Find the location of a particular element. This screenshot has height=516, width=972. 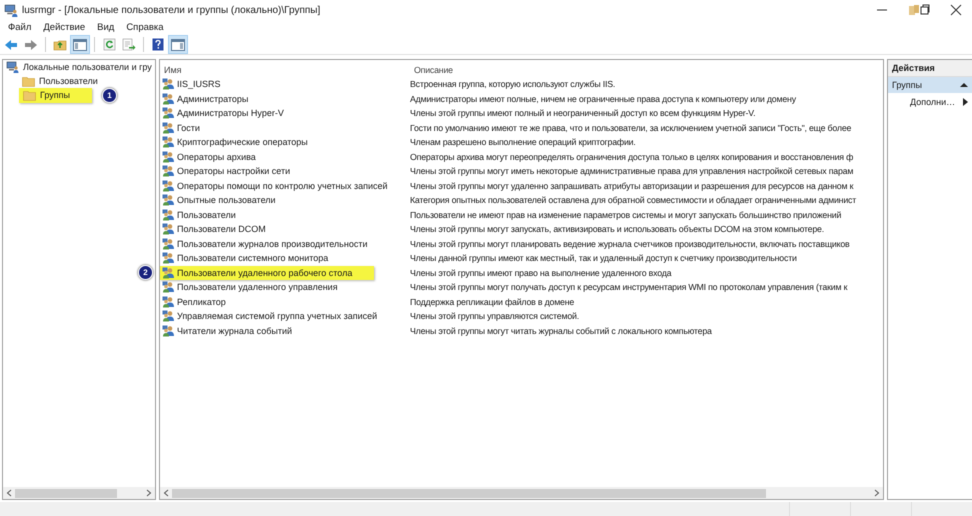

group-name: Пользователи удаленного рабочего стола is located at coordinates (267, 273).